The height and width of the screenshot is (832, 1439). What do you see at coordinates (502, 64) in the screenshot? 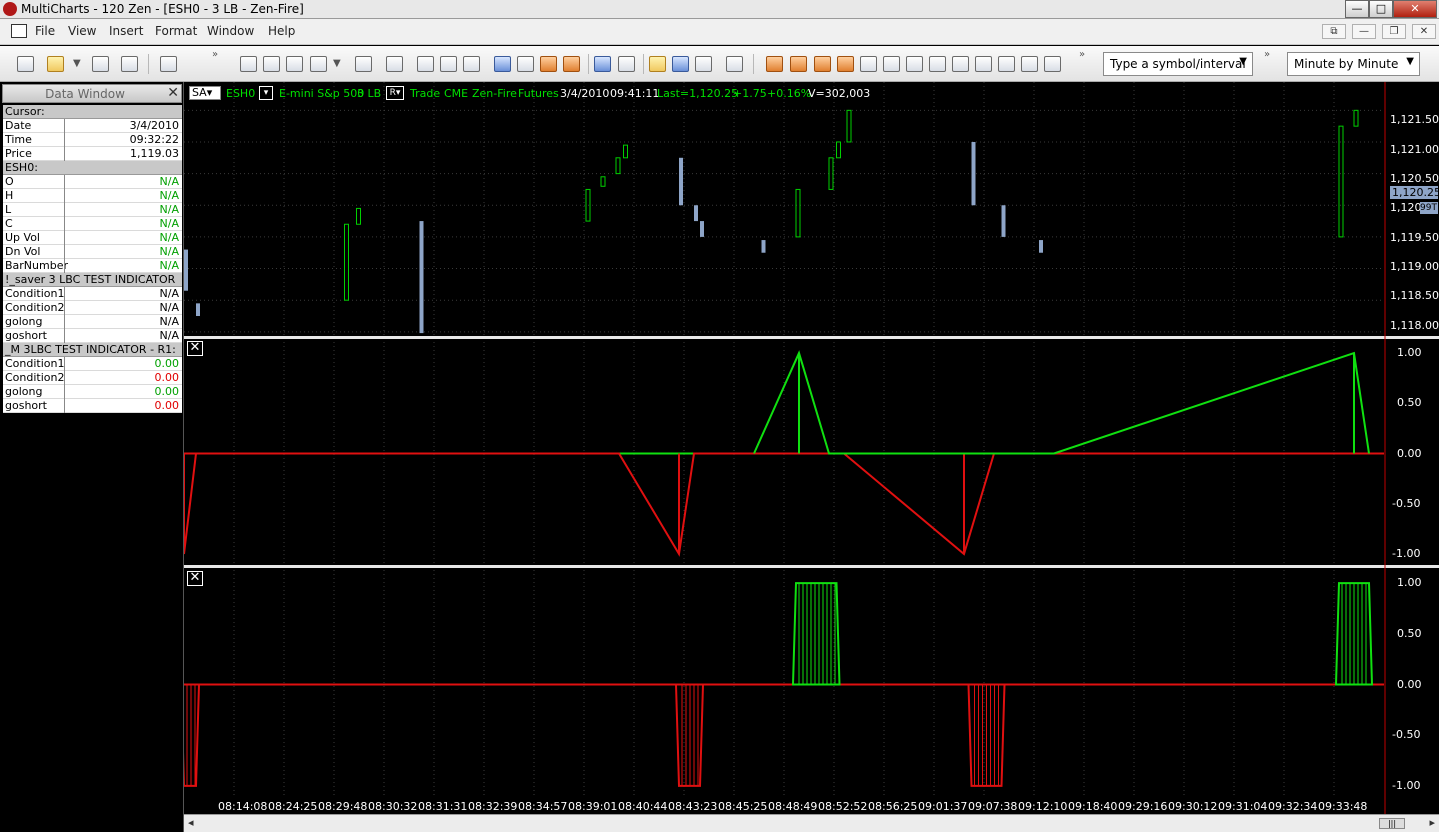
I see `cursor-mode-icon` at bounding box center [502, 64].